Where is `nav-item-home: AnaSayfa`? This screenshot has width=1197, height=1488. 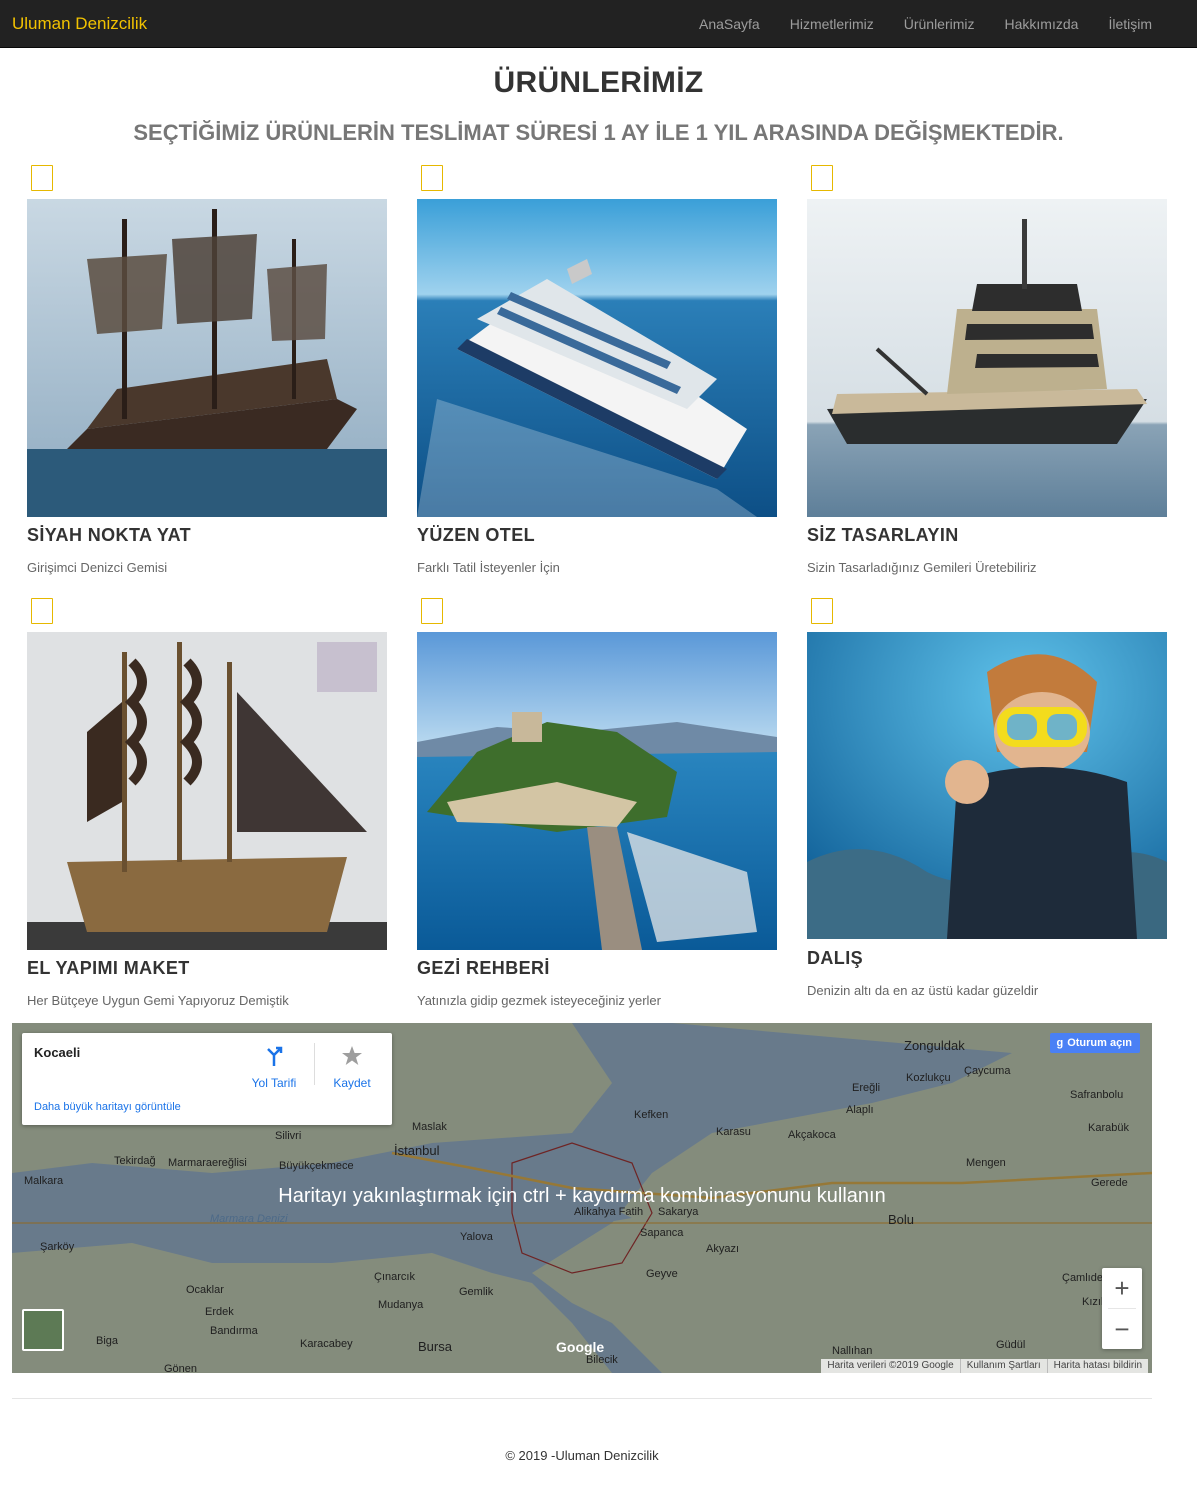
nav-item-home: AnaSayfa is located at coordinates (729, 24).